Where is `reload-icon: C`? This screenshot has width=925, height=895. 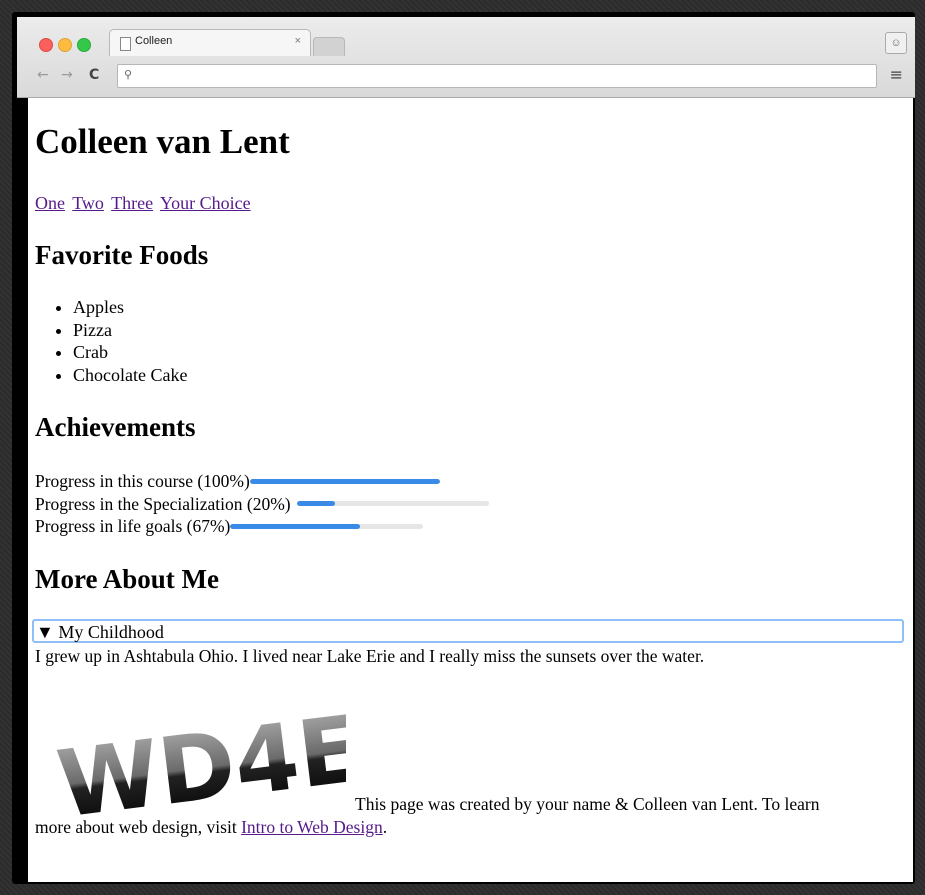 reload-icon: C is located at coordinates (94, 75).